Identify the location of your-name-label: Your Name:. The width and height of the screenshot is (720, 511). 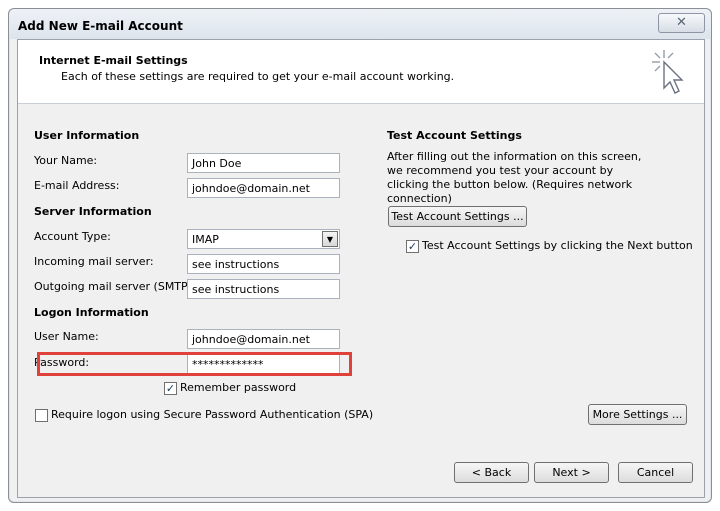
(66, 160).